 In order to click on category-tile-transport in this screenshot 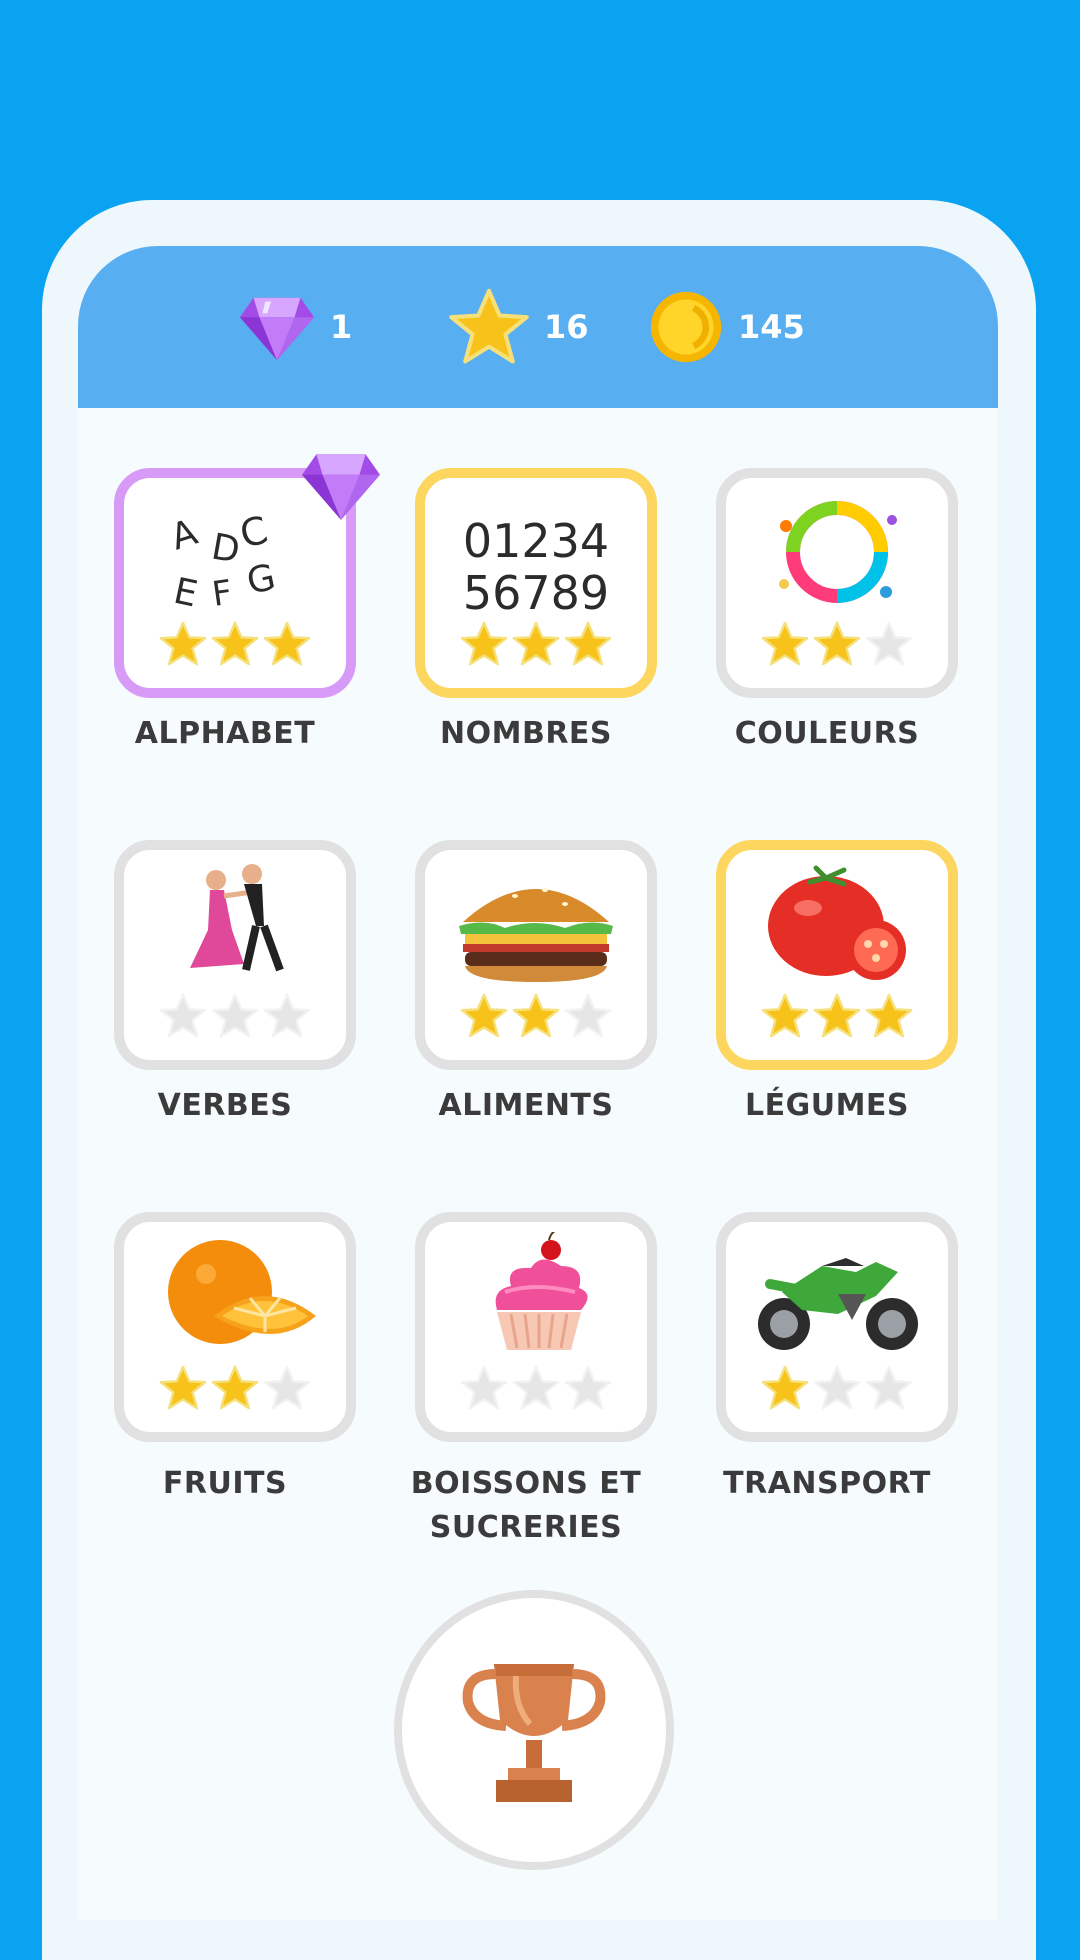, I will do `click(837, 1327)`.